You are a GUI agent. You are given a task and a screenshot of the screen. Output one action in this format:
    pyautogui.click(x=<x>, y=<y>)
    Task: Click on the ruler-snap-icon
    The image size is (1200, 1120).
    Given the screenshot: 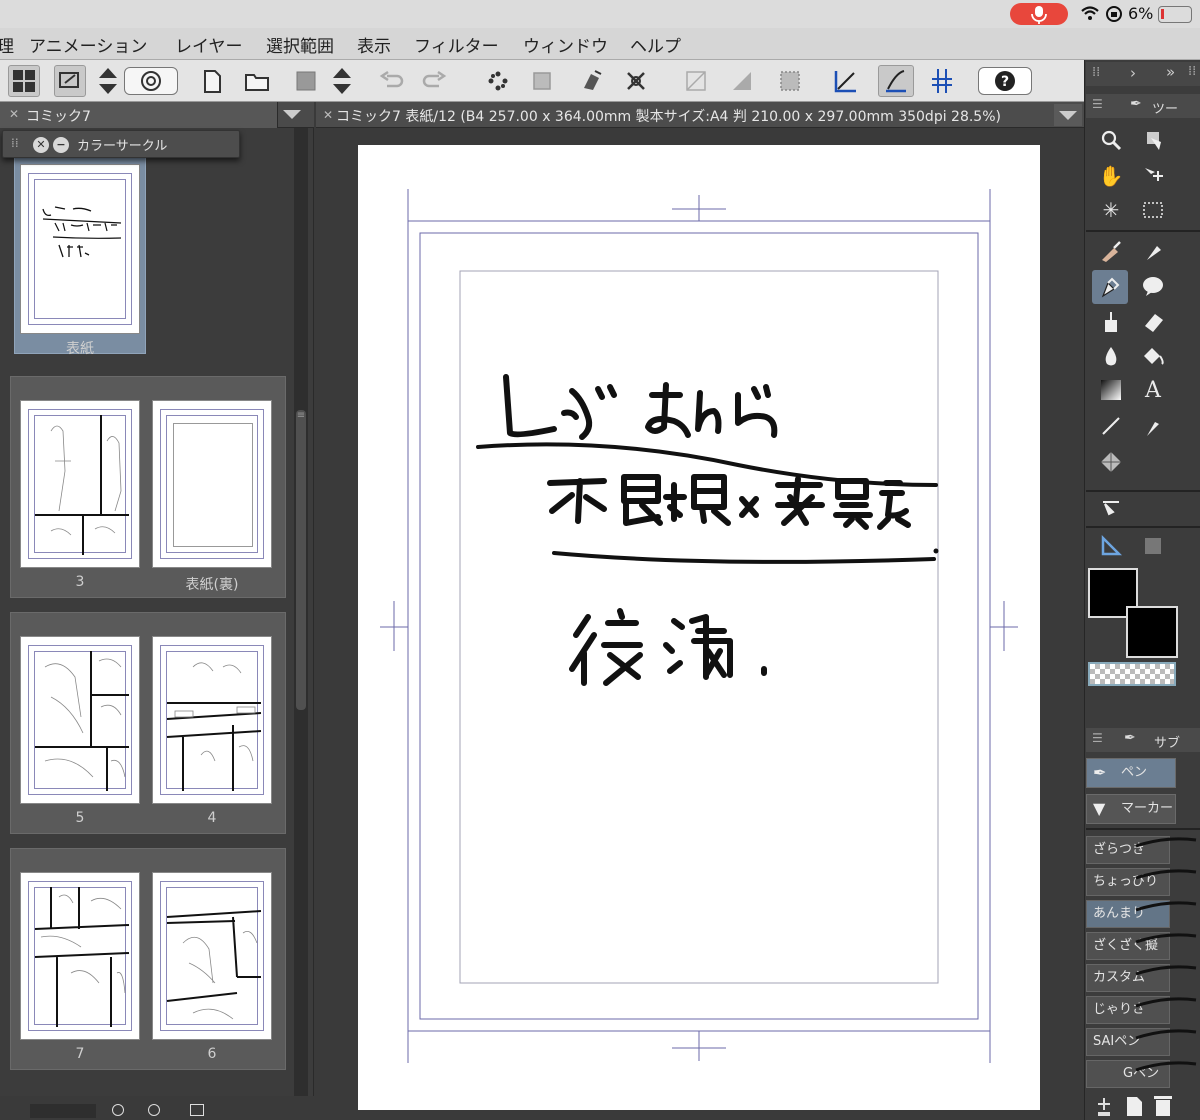 What is the action you would take?
    pyautogui.click(x=896, y=81)
    